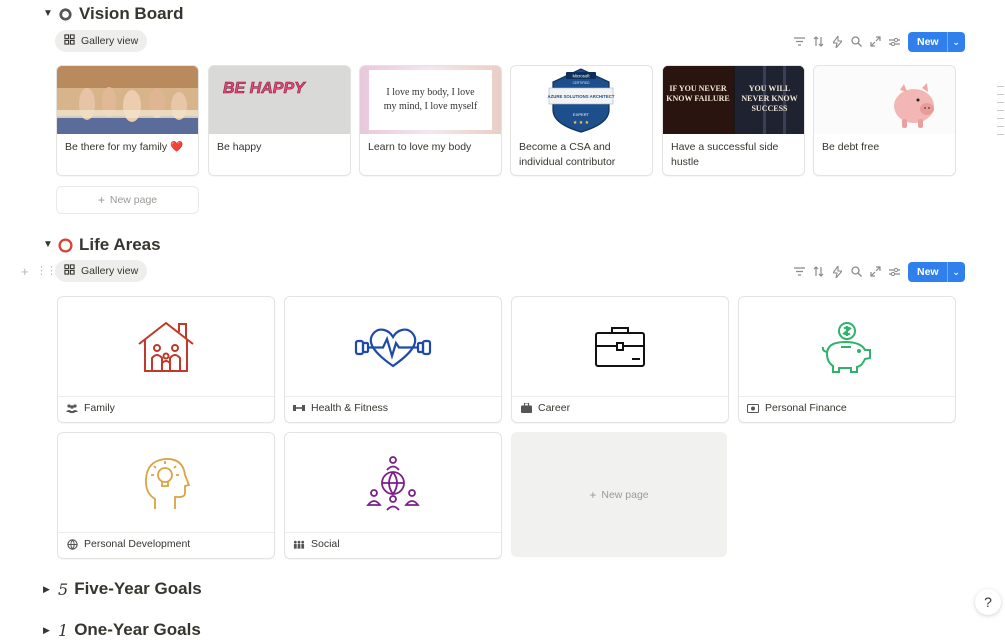  What do you see at coordinates (137, 629) in the screenshot?
I see `one-year-goals-title: One-Year Goals` at bounding box center [137, 629].